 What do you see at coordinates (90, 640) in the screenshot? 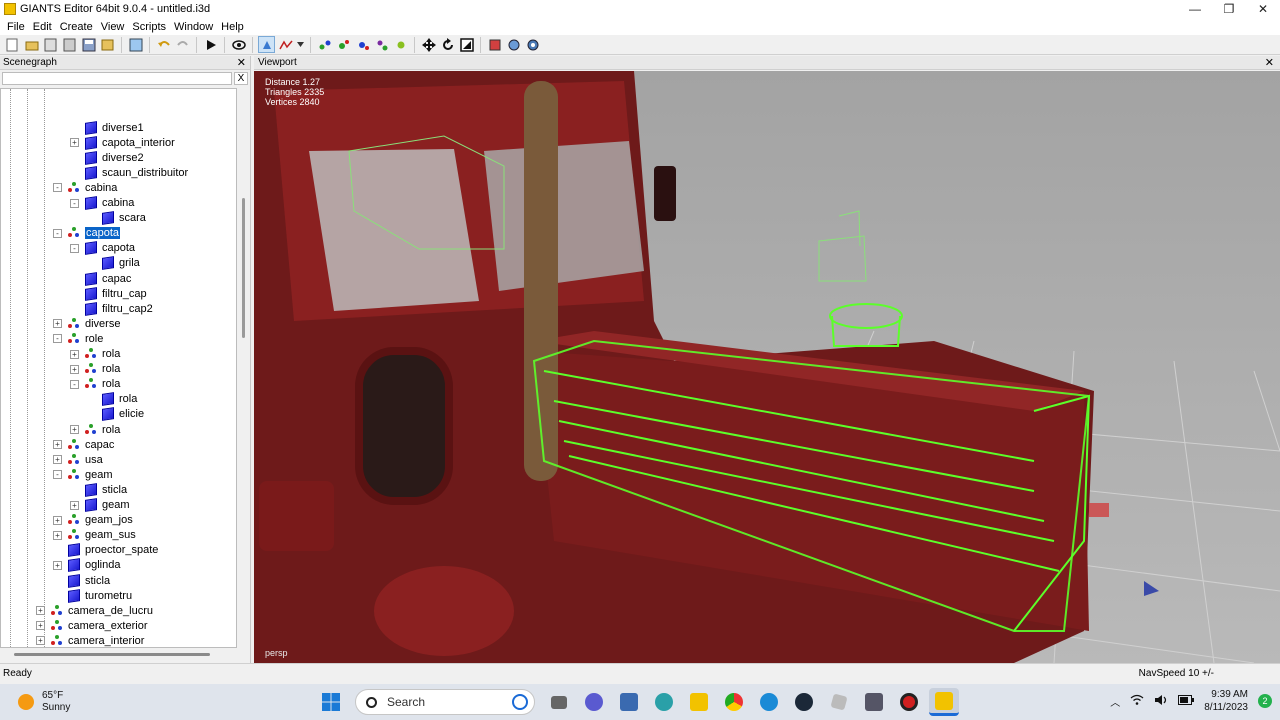
I see `tree-node: + camera_interior` at bounding box center [90, 640].